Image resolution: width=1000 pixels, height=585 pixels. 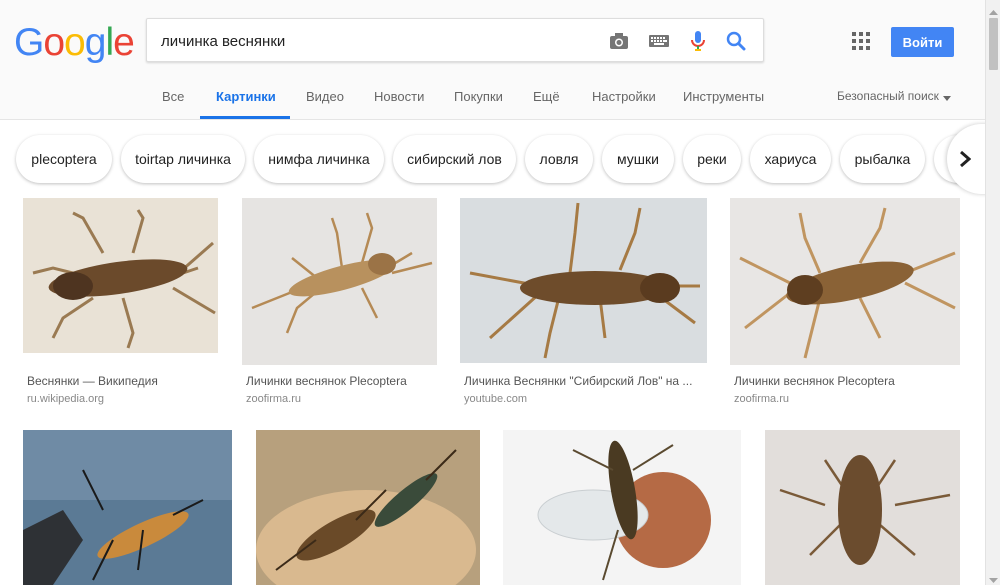 What do you see at coordinates (559, 159) in the screenshot?
I see `chip: ловля` at bounding box center [559, 159].